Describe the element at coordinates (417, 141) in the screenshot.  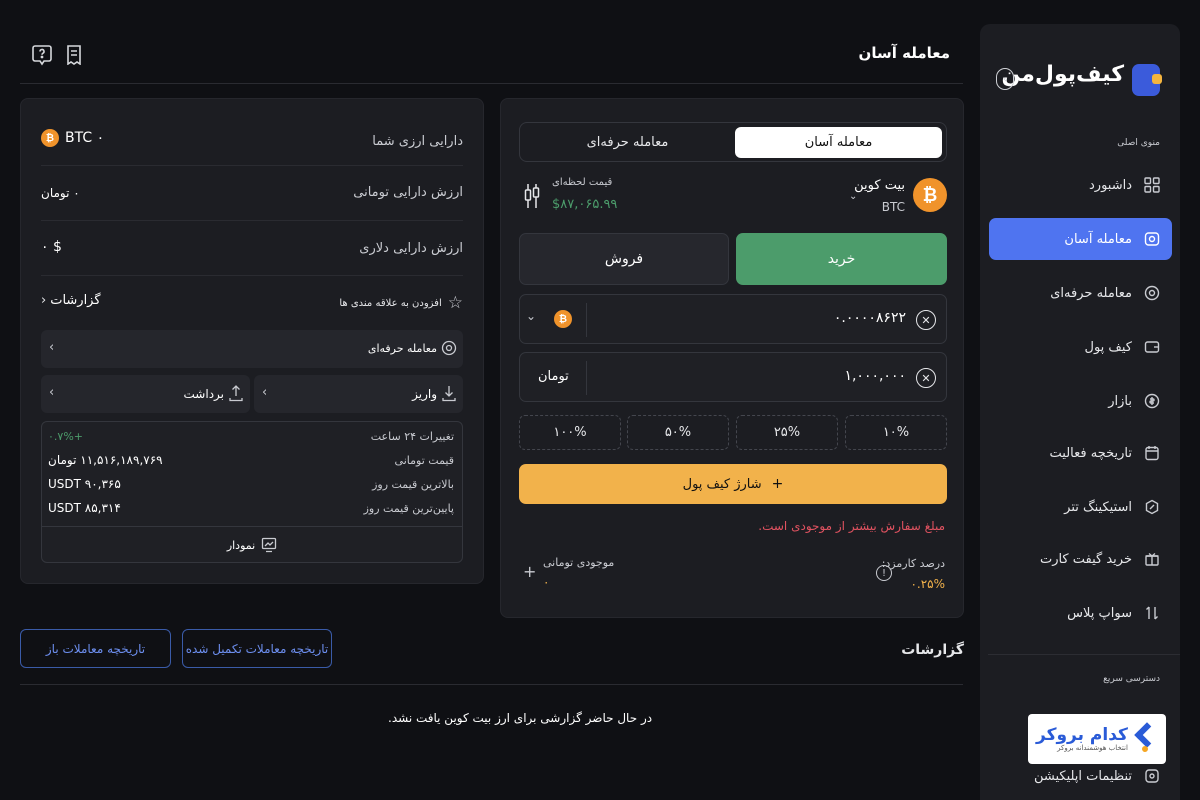
I see `crypto-asset-label: دارایی ارزی شما` at that location.